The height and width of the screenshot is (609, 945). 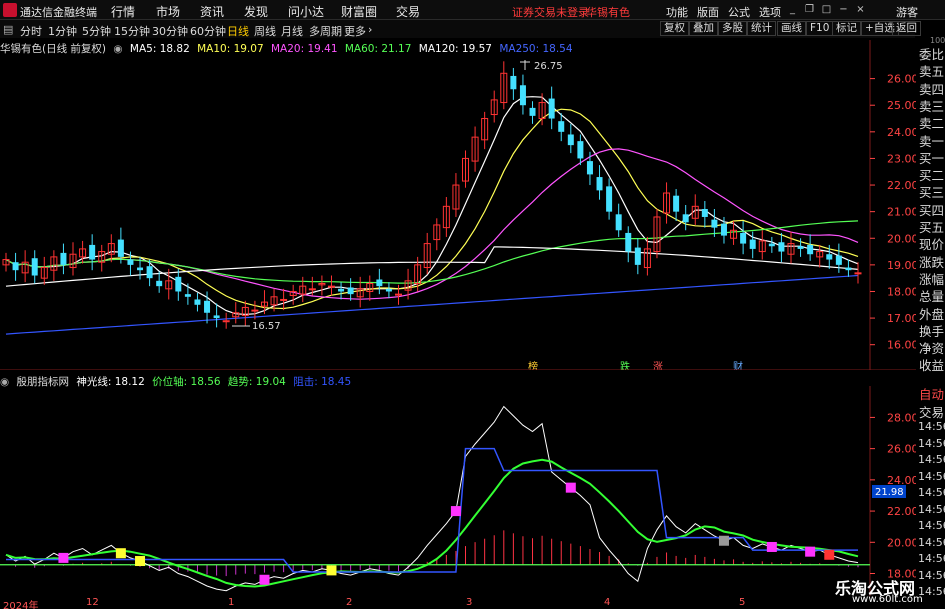 I want to click on main-ytick: 23.00, so click(x=901, y=158).